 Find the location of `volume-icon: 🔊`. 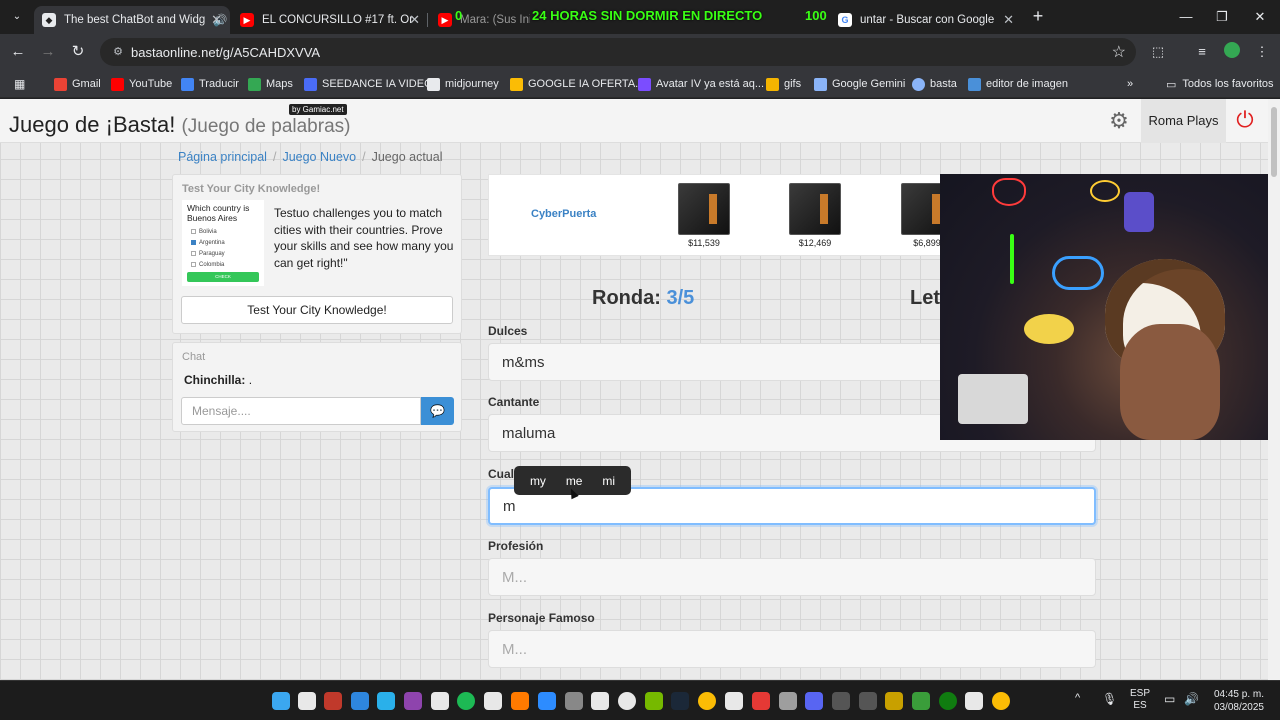

volume-icon: 🔊 is located at coordinates (1191, 699).